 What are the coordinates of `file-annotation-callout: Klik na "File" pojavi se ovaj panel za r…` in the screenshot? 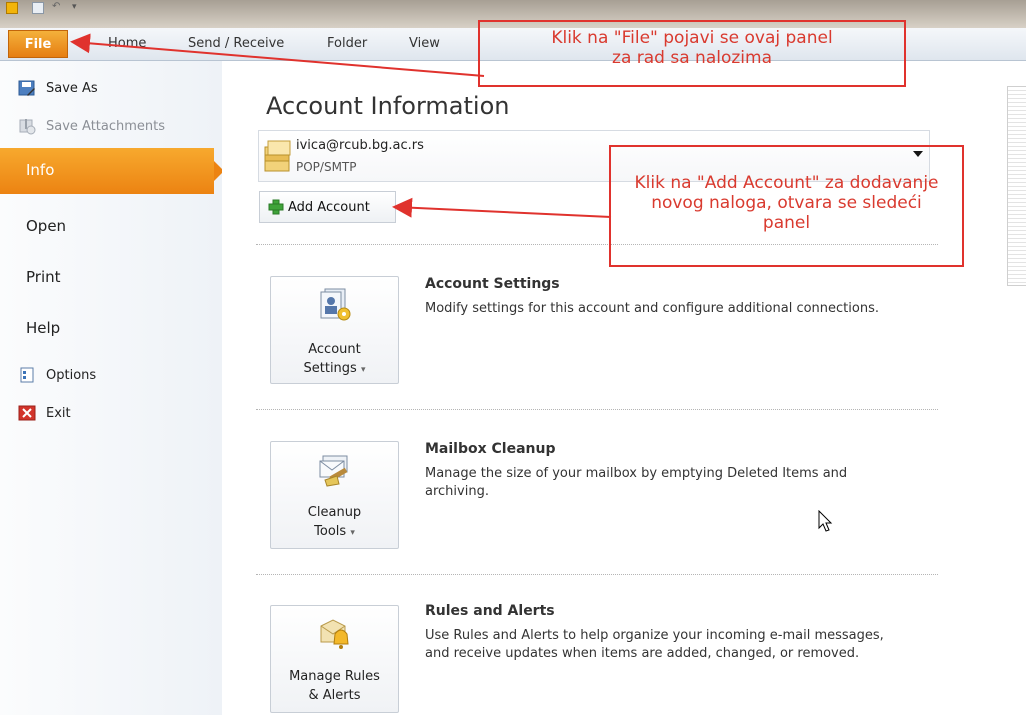 It's located at (692, 53).